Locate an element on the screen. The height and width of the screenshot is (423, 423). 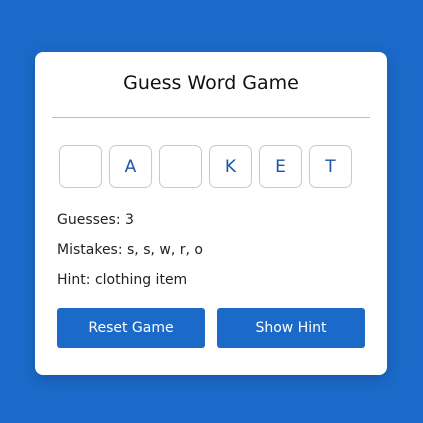
guesses-count: Guesses: 3 is located at coordinates (95, 220).